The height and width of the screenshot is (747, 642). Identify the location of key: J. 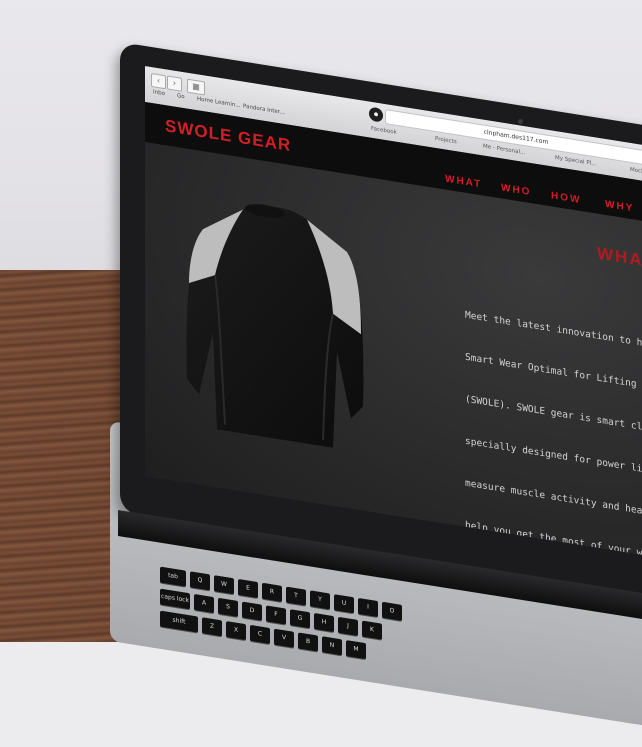
(348, 626).